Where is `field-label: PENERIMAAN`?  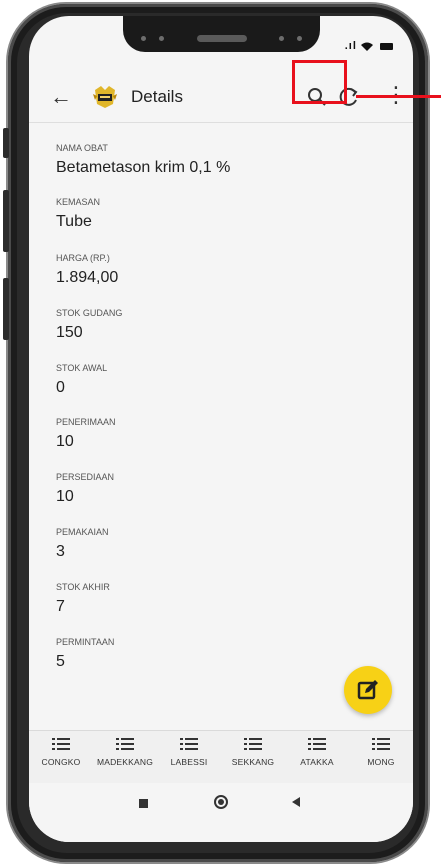
field-label: PENERIMAAN is located at coordinates (86, 422).